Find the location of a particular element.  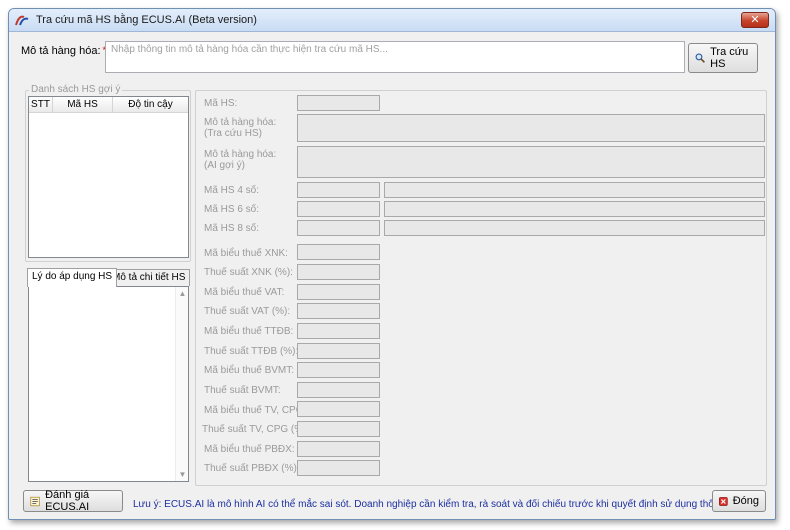

field-thue-suat-bvmt is located at coordinates (338, 390).